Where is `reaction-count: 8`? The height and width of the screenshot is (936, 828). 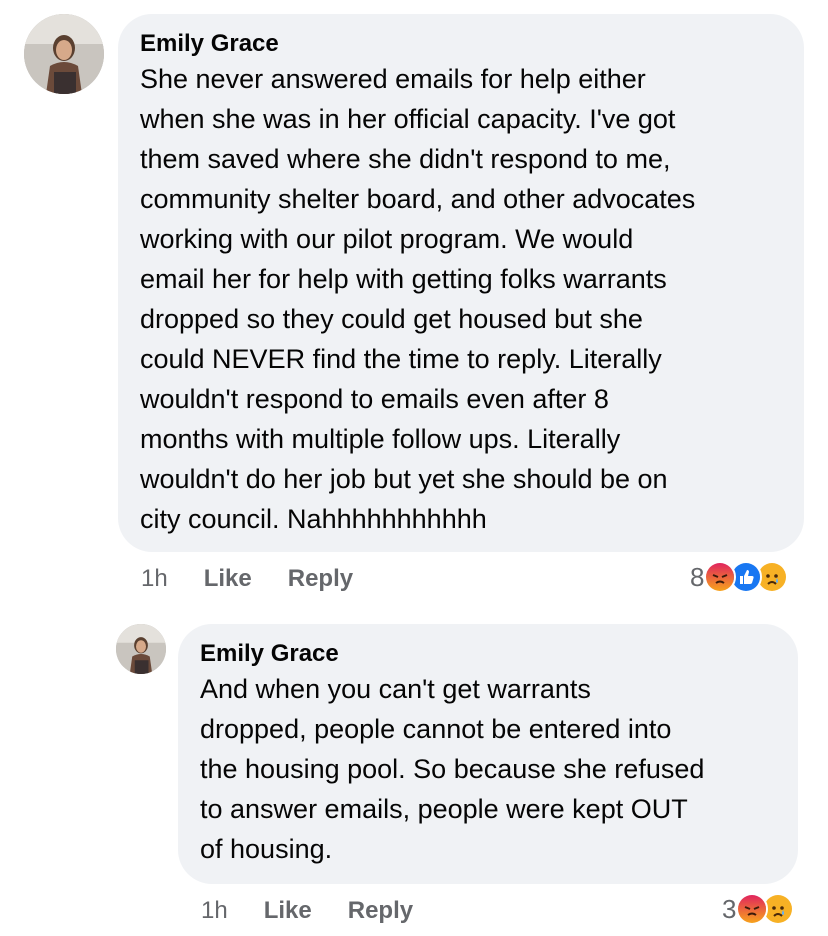 reaction-count: 8 is located at coordinates (697, 576).